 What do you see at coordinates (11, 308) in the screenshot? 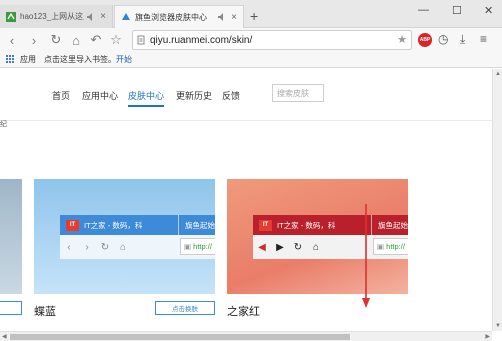
I see `skin-apply-button-partial` at bounding box center [11, 308].